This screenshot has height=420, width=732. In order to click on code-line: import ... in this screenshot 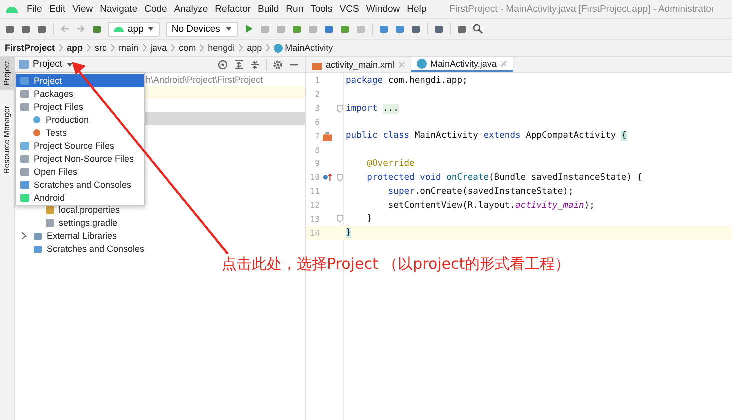, I will do `click(372, 109)`.